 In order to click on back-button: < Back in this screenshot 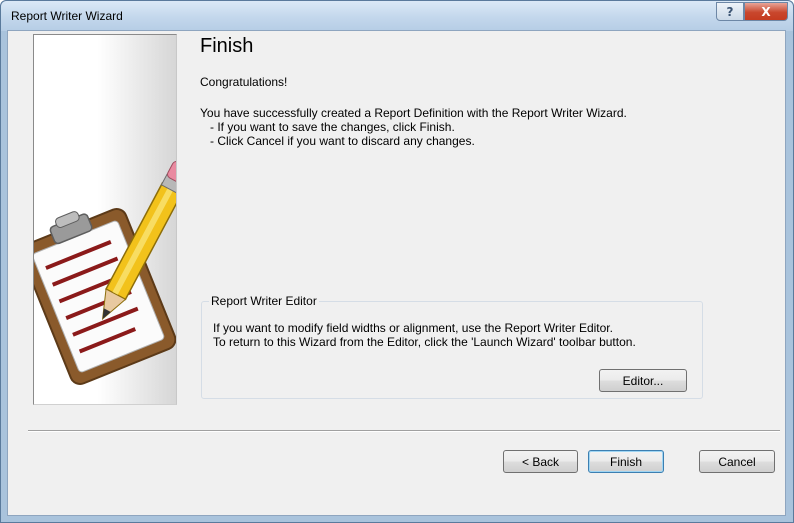, I will do `click(540, 461)`.